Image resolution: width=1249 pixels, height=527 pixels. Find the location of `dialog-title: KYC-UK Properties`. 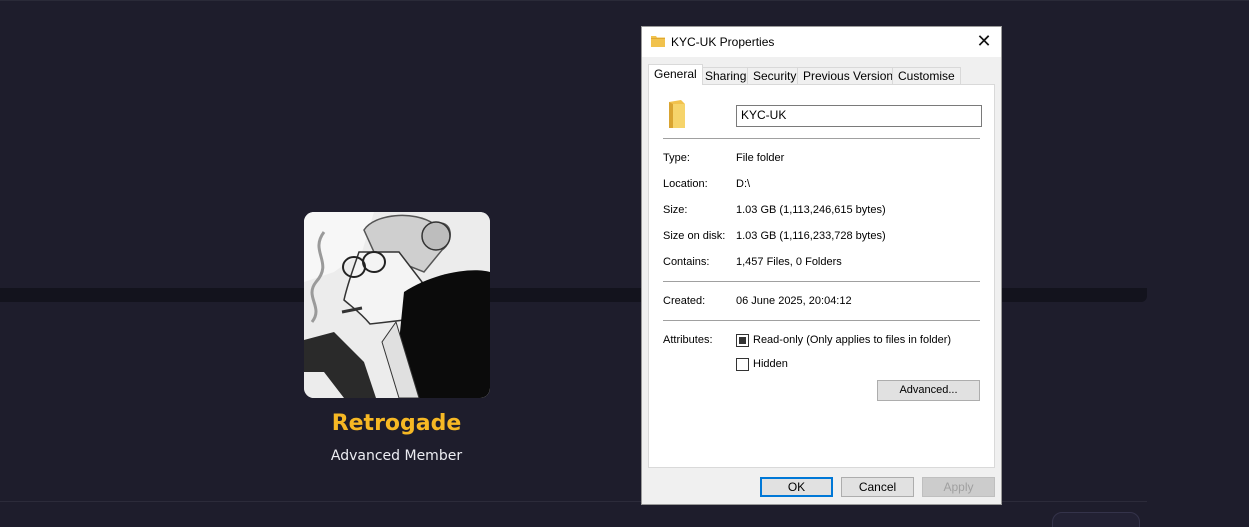

dialog-title: KYC-UK Properties is located at coordinates (723, 42).